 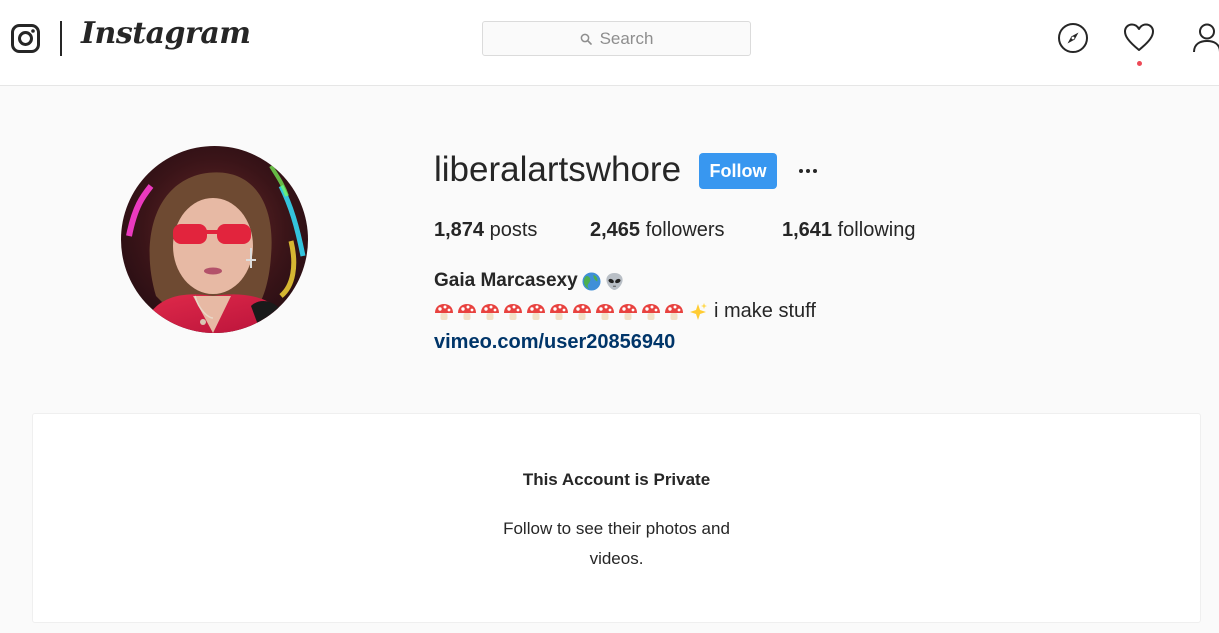 I want to click on following-stat: 1,641 following, so click(x=848, y=230).